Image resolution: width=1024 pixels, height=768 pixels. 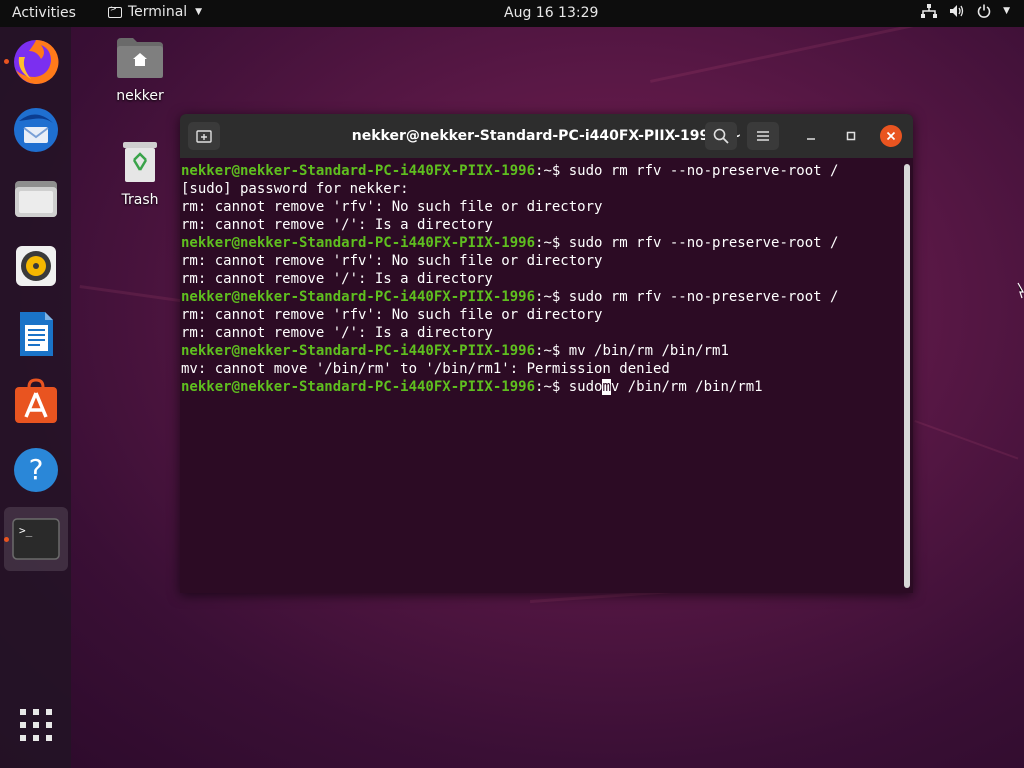 I want to click on firefox-icon, so click(x=36, y=62).